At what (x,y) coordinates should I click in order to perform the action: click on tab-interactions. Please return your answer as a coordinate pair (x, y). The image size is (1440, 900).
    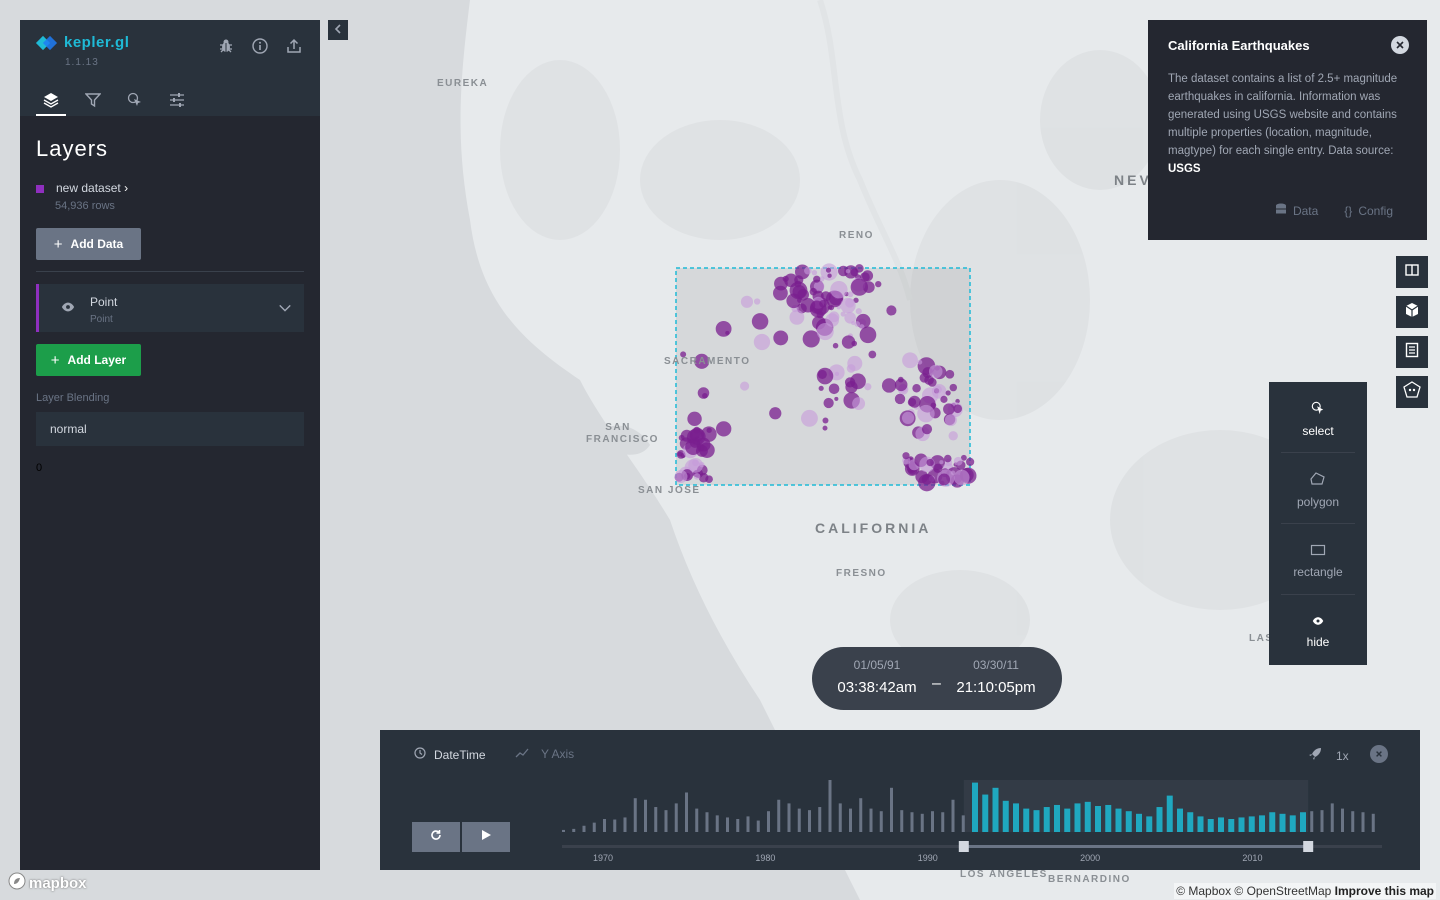
    Looking at the image, I should click on (135, 102).